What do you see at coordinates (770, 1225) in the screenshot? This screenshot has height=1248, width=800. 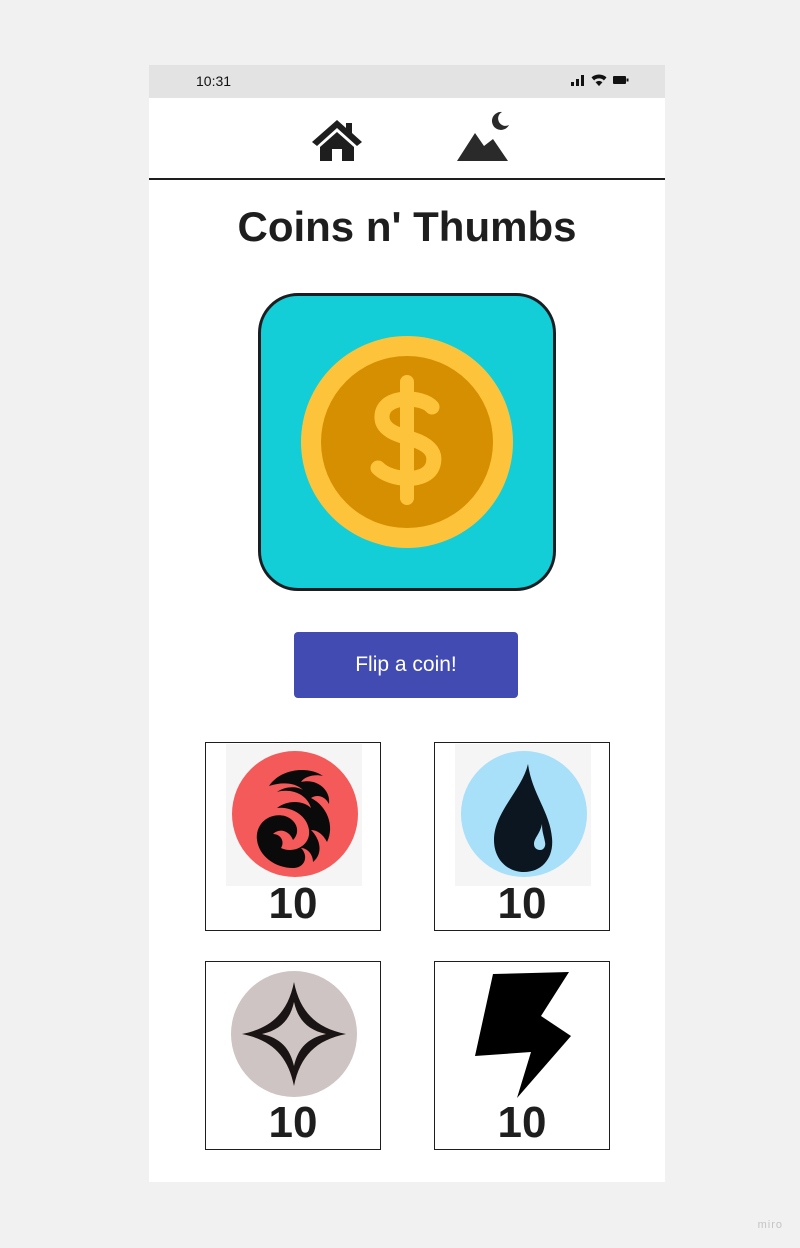 I see `miro-watermark: miro` at bounding box center [770, 1225].